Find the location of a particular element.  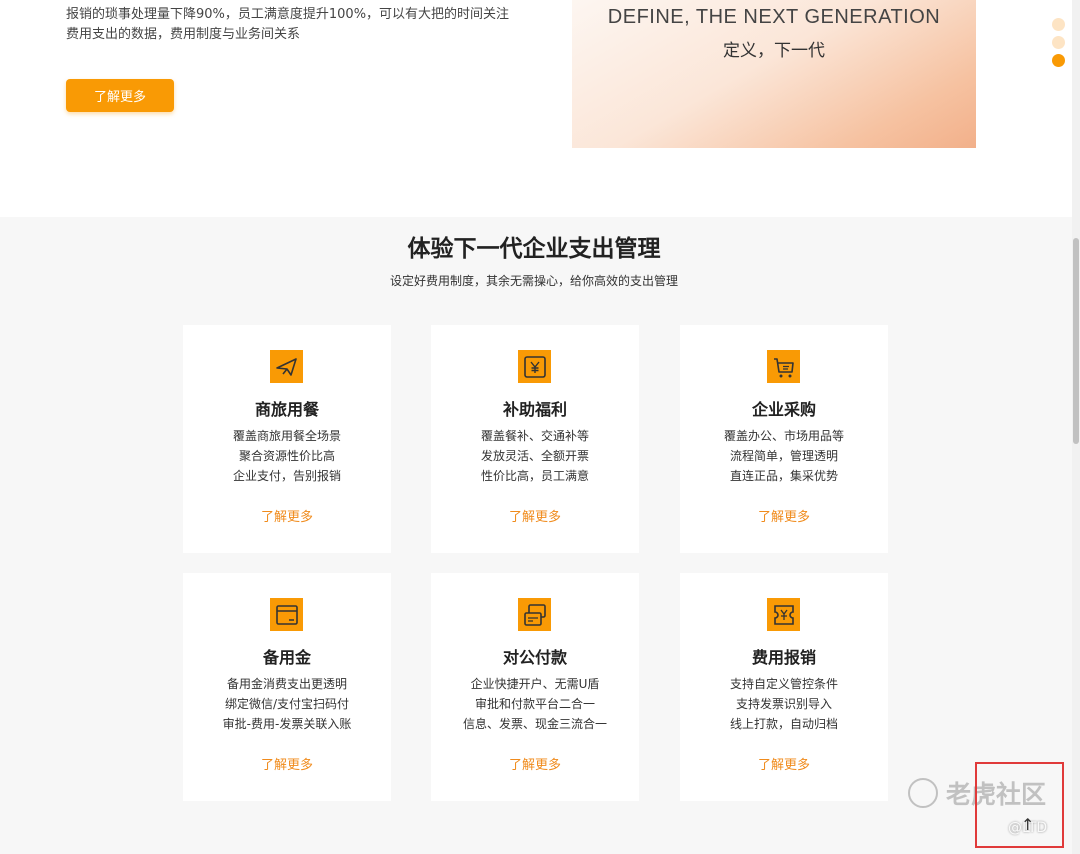

card-title: 补助福利 is located at coordinates (534, 409).